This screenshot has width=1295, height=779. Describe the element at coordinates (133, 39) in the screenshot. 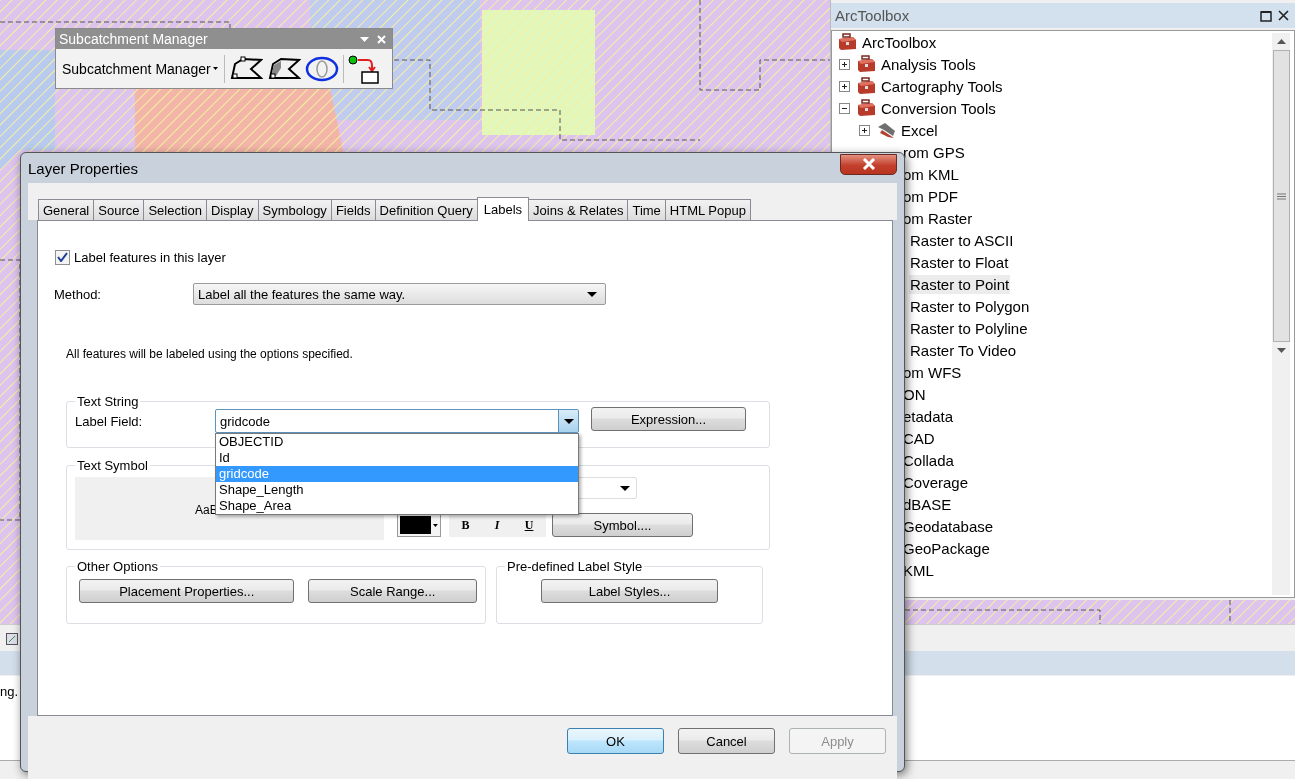

I see `window-title: Subcatchment Manager` at that location.